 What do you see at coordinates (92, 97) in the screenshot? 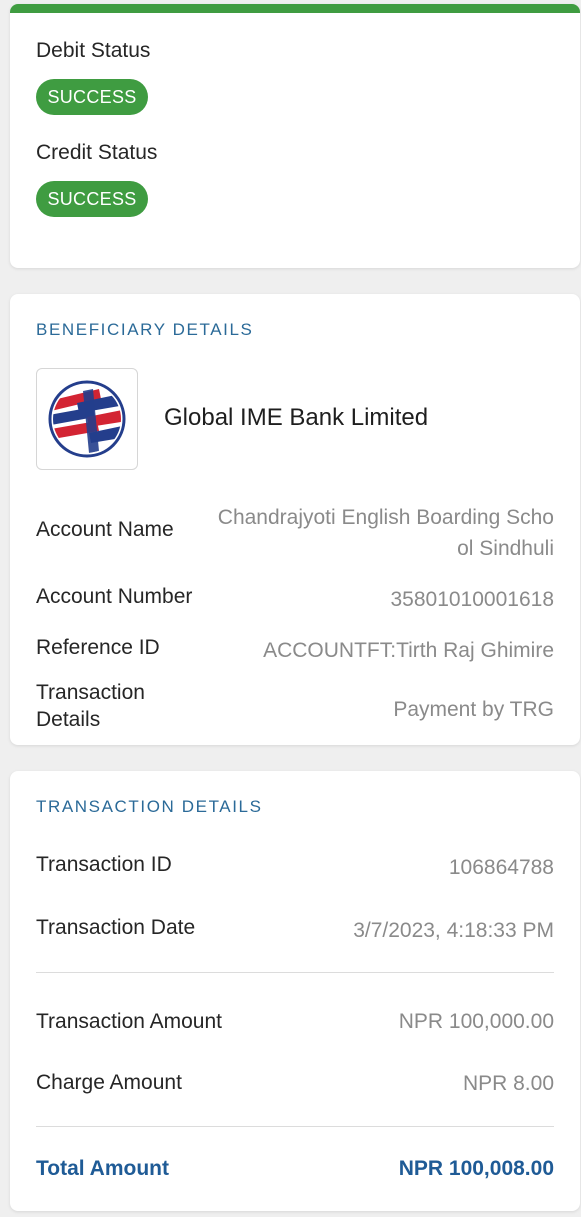
I see `debit-status-badge: SUCCESS` at bounding box center [92, 97].